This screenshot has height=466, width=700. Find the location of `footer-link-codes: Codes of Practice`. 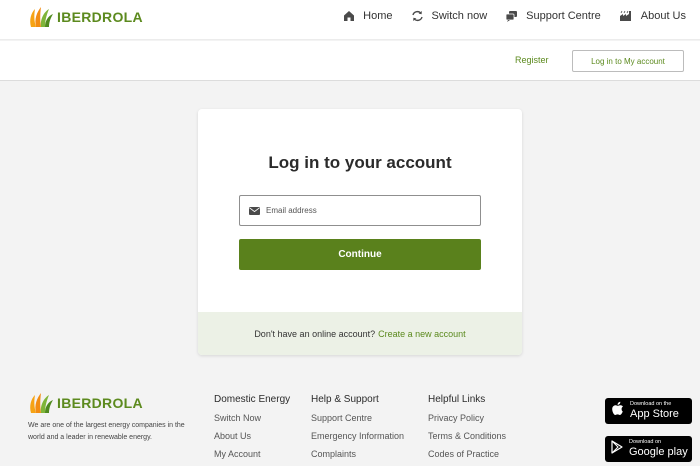

footer-link-codes: Codes of Practice is located at coordinates (467, 454).